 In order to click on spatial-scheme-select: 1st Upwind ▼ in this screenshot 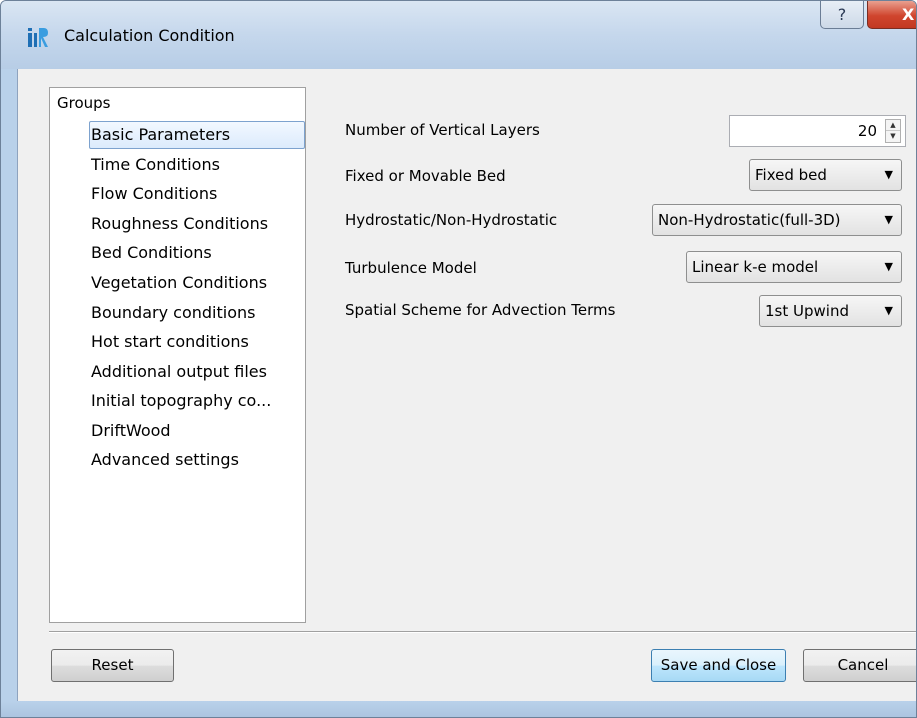, I will do `click(830, 311)`.